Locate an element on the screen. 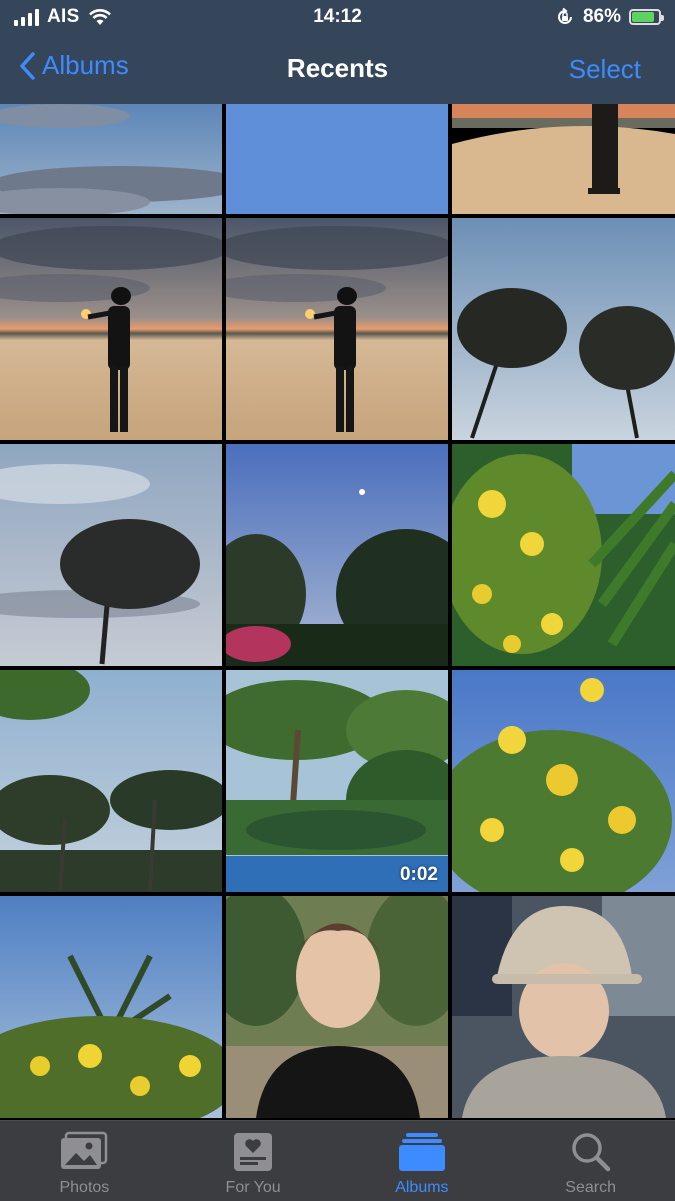 The width and height of the screenshot is (675, 1201). tab-label: Search is located at coordinates (590, 1187).